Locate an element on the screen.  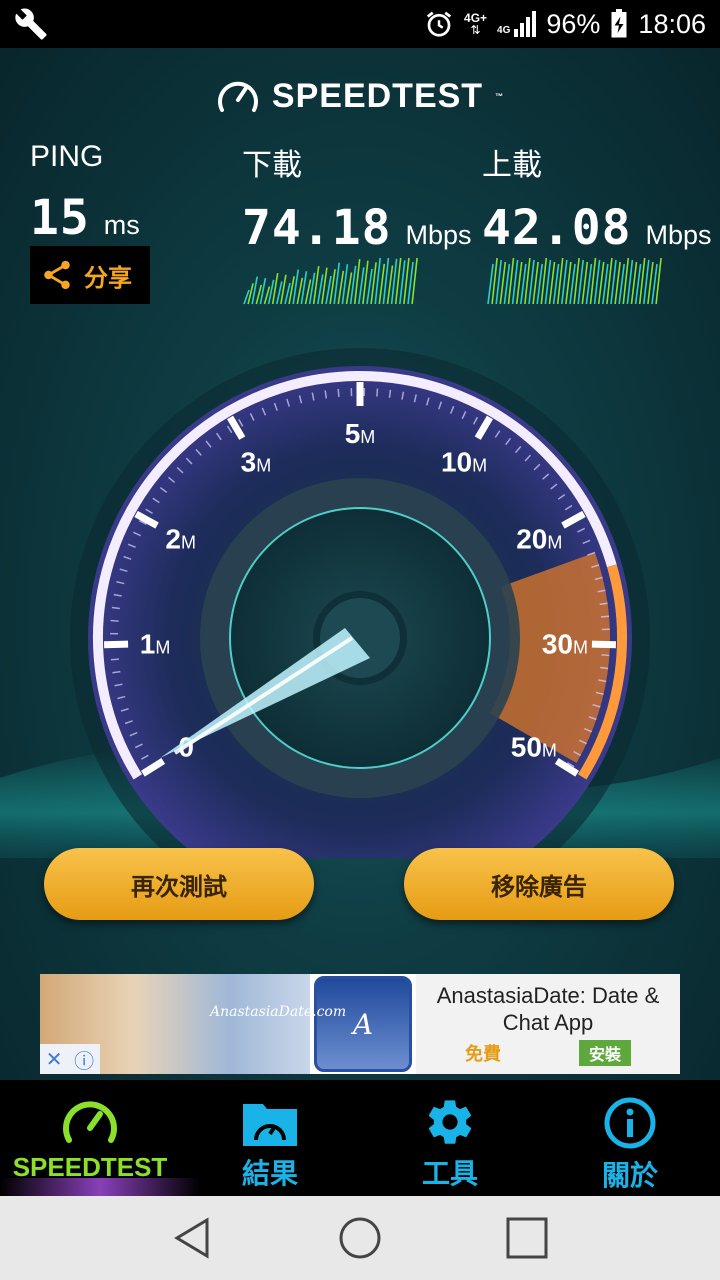
share-label: 分享 is located at coordinates (108, 277).